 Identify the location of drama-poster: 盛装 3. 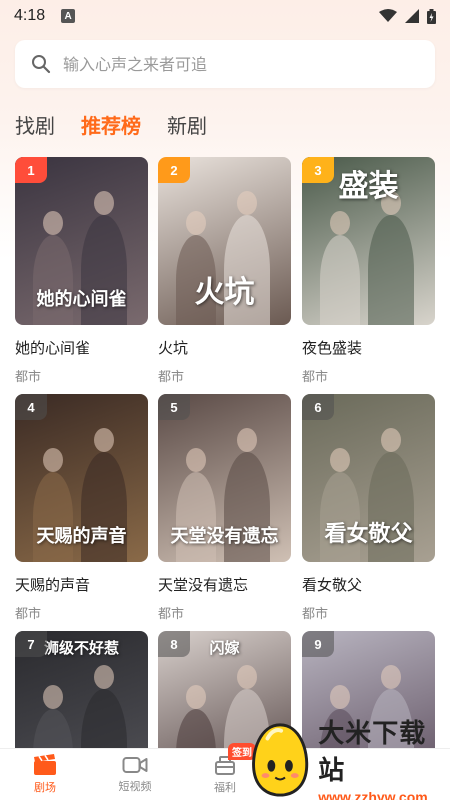
(368, 241).